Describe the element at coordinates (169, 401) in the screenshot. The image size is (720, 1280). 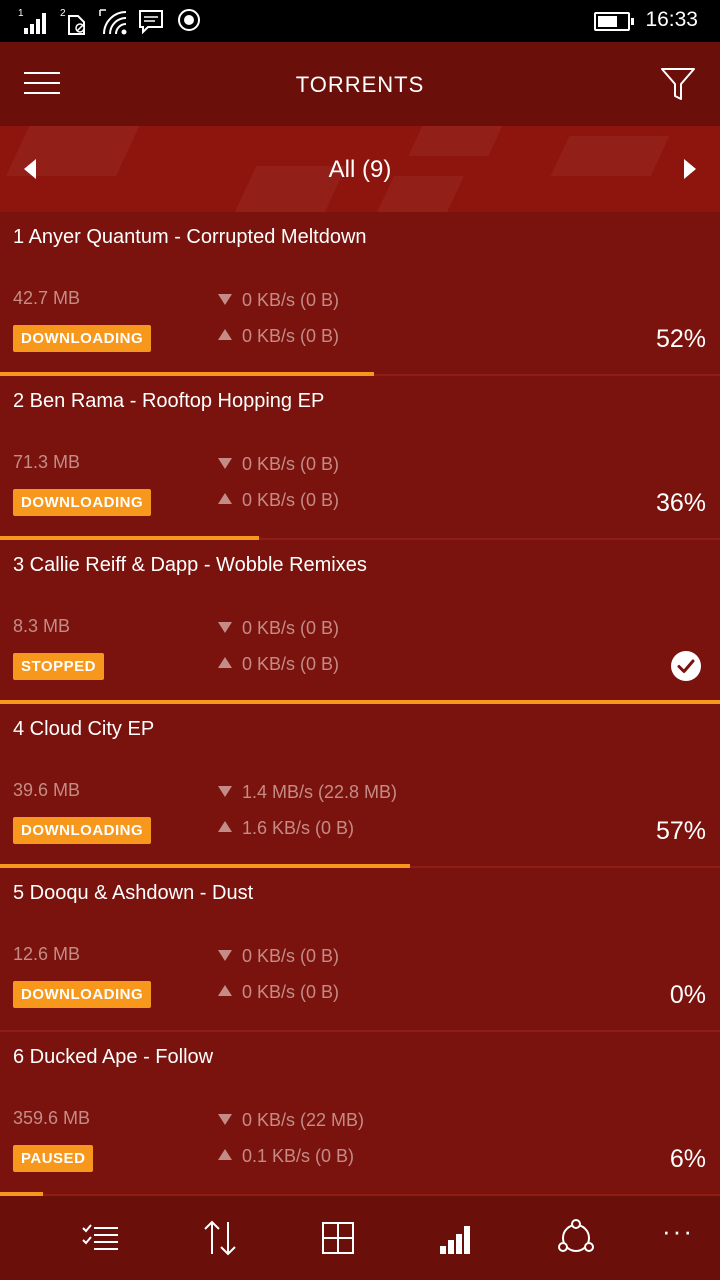
I see `torrent-name: 2 Ben Rama - Rooftop Hopping EP` at that location.